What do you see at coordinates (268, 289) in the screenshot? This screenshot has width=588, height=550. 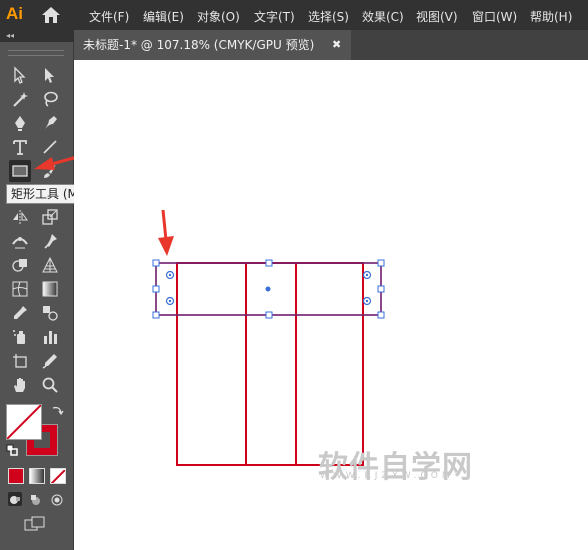 I see `center-point` at bounding box center [268, 289].